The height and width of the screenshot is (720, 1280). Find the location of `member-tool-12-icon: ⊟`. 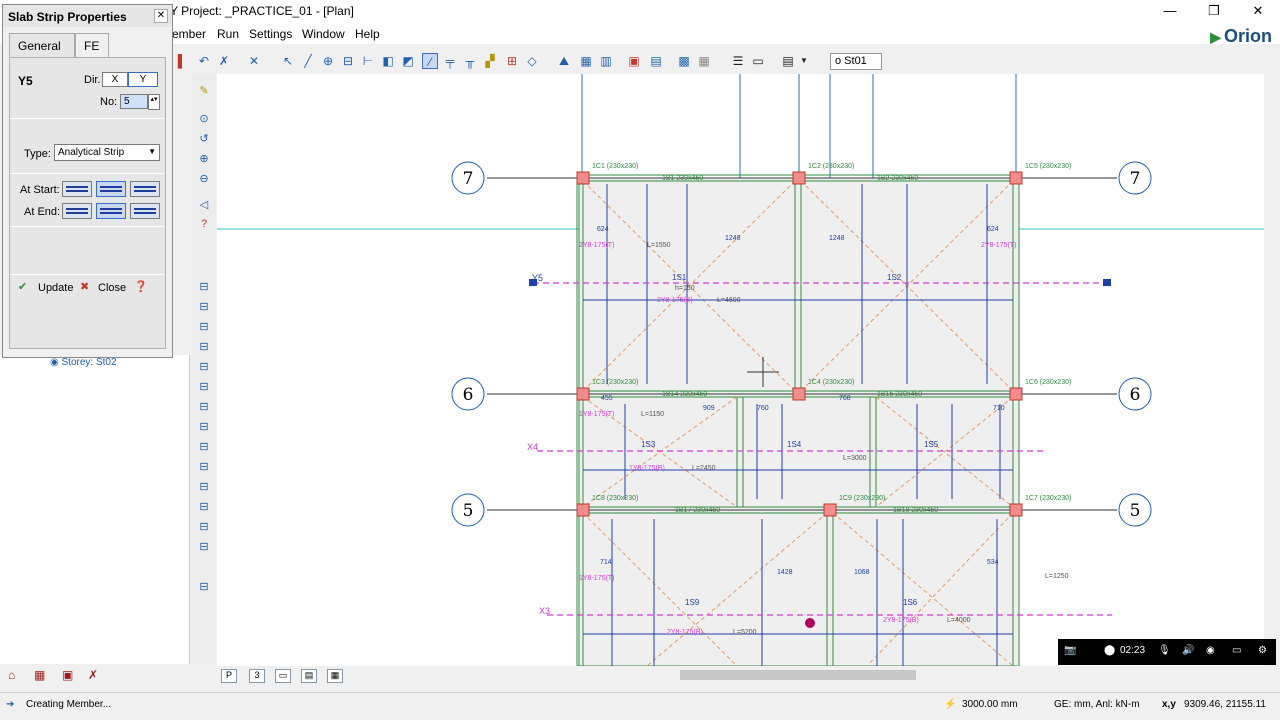

member-tool-12-icon: ⊟ is located at coordinates (204, 508).